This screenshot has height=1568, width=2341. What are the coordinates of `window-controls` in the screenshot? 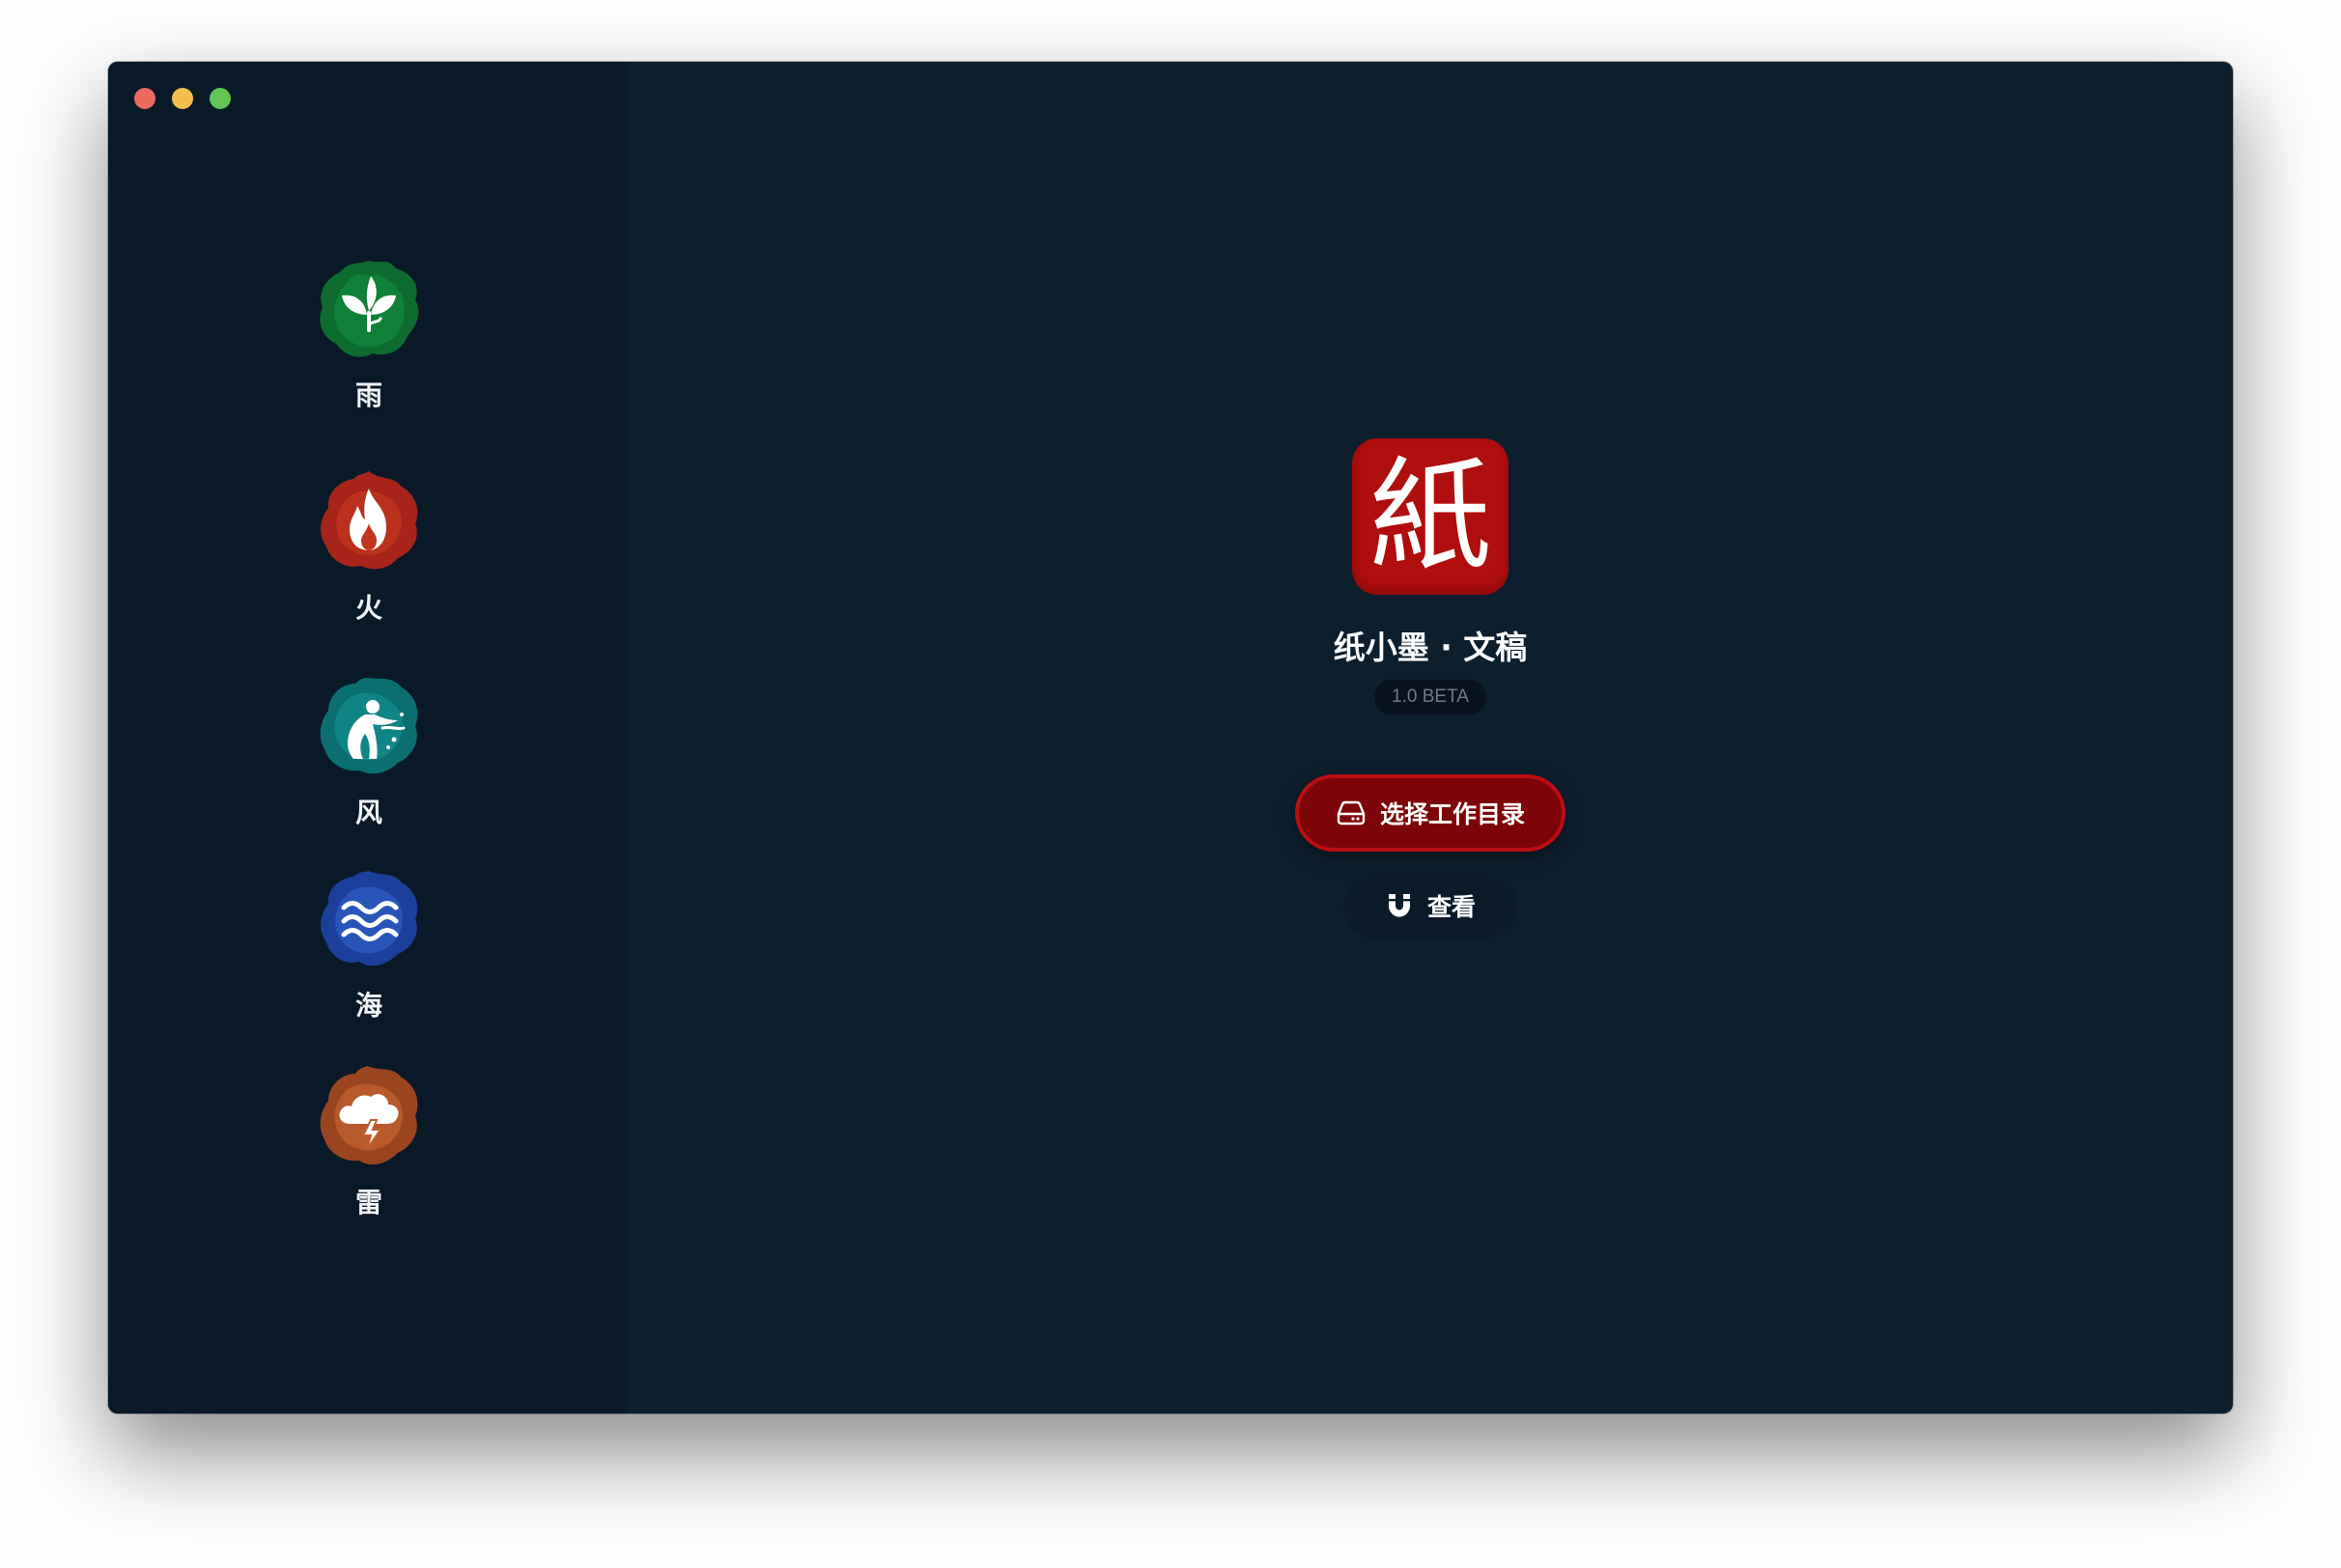 It's located at (183, 99).